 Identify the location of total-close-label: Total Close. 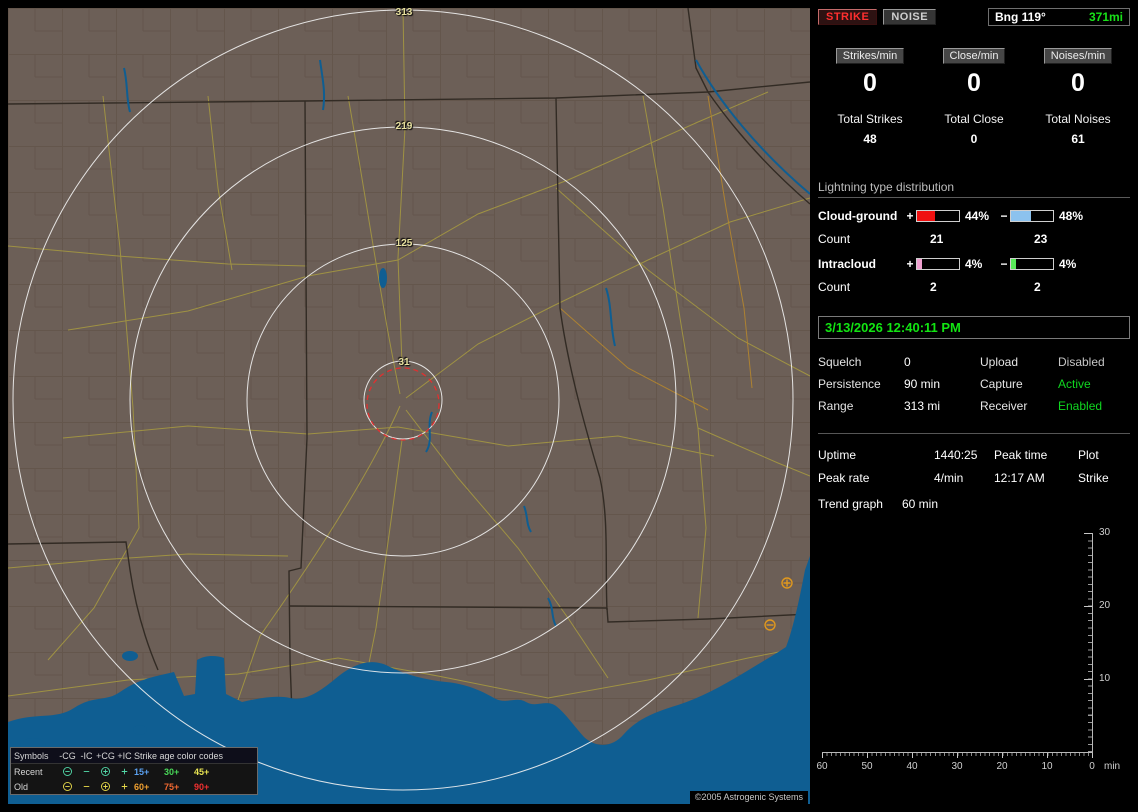
(974, 119).